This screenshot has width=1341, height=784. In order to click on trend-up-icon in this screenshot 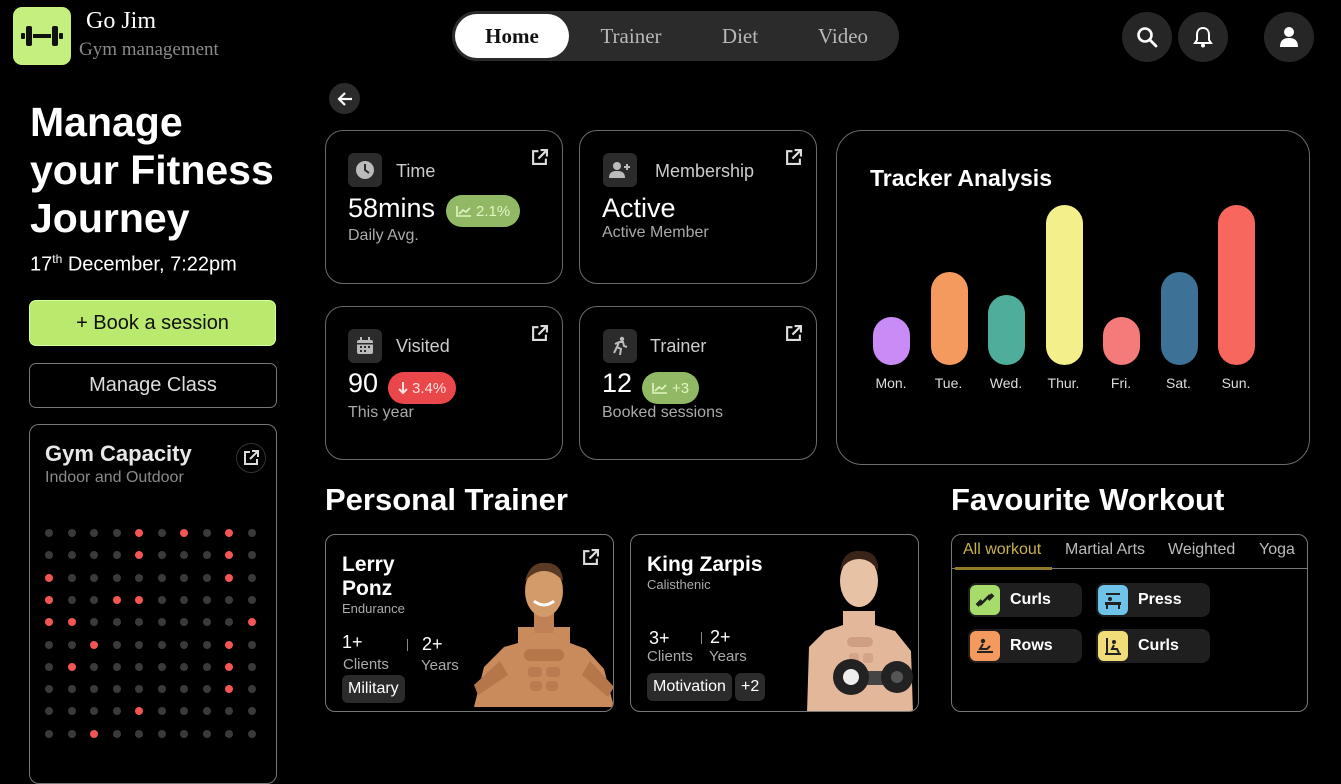, I will do `click(659, 388)`.